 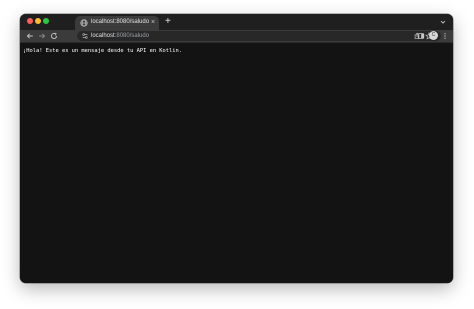 I want to click on tab-strip: localhost:8080/saludo × +, so click(x=236, y=22).